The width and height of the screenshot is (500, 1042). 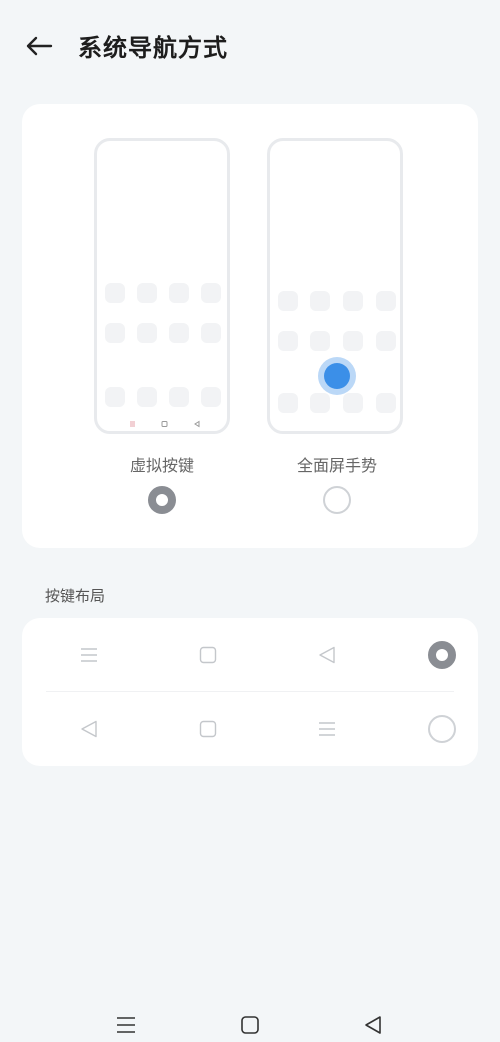 I want to click on page-title: 系统导航方式, so click(x=153, y=48).